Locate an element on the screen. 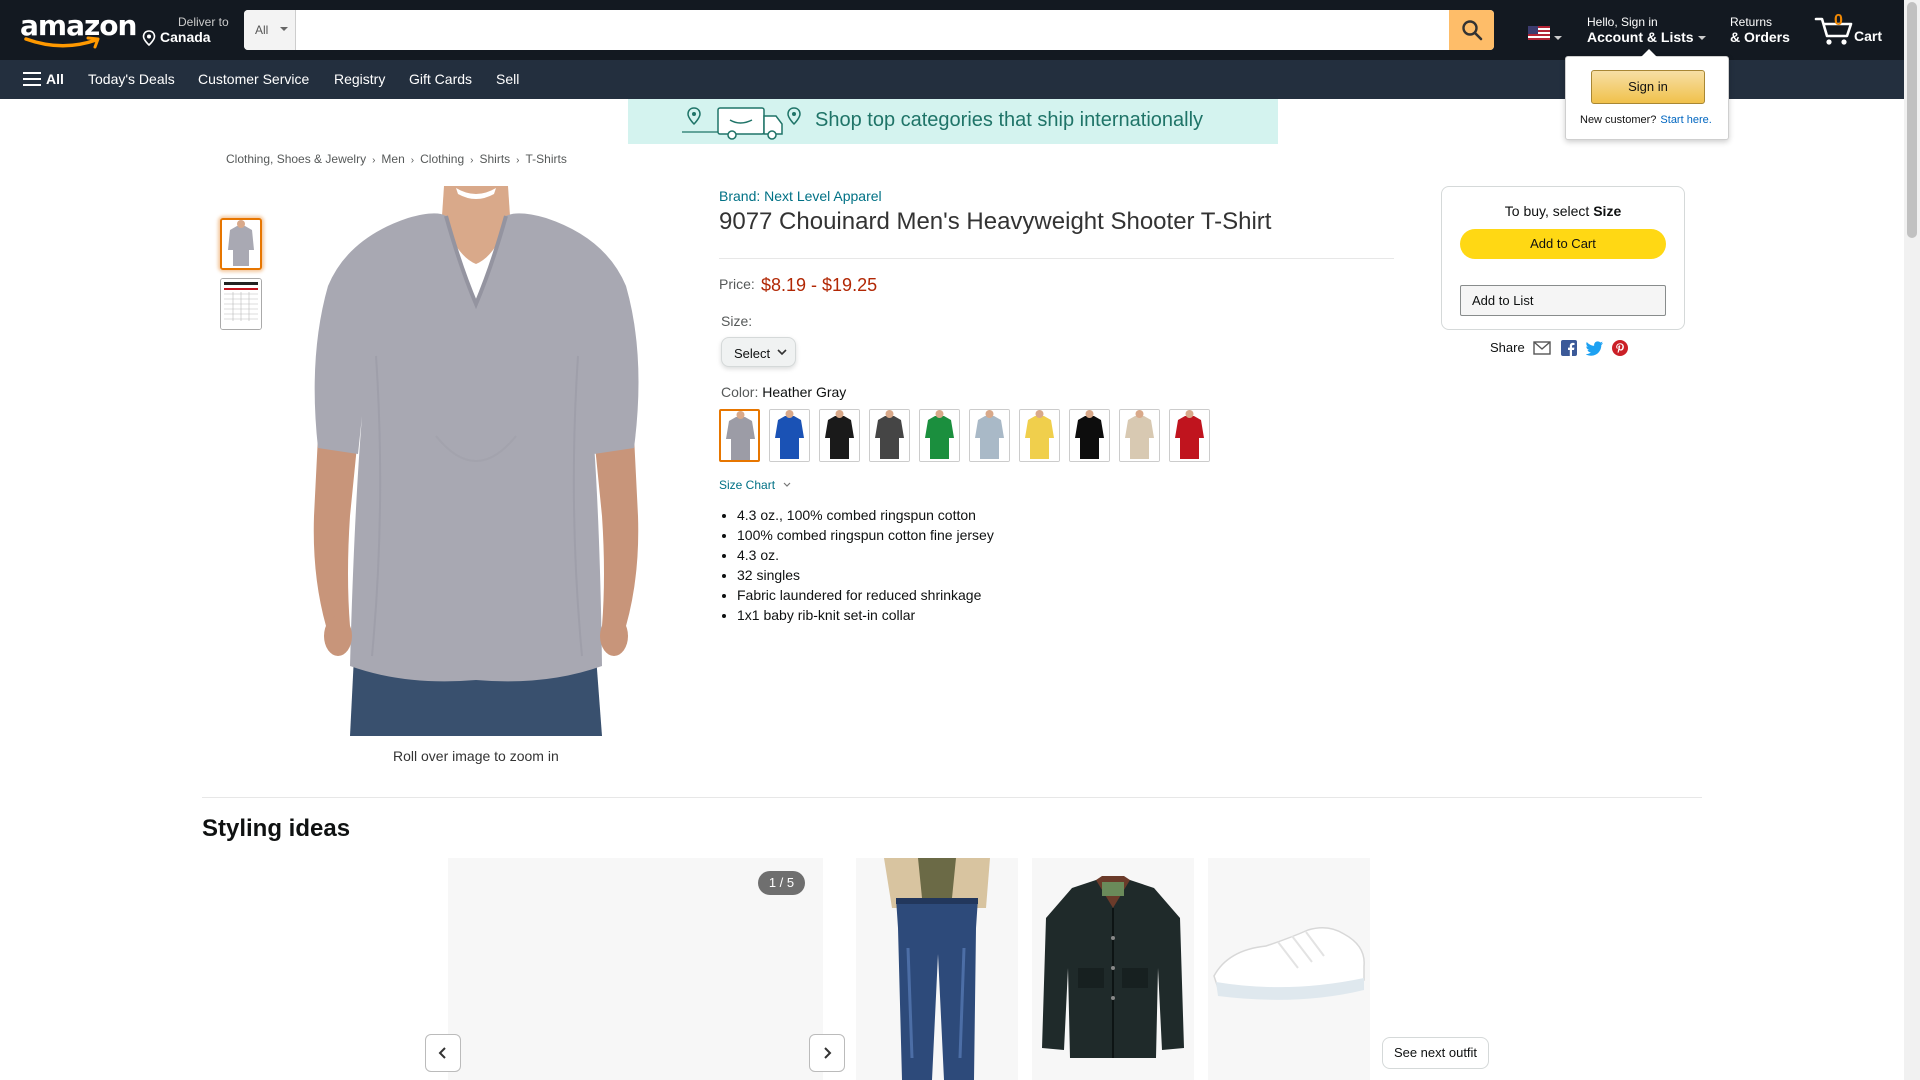 Image resolution: width=1920 pixels, height=1080 pixels. email-icon is located at coordinates (1542, 348).